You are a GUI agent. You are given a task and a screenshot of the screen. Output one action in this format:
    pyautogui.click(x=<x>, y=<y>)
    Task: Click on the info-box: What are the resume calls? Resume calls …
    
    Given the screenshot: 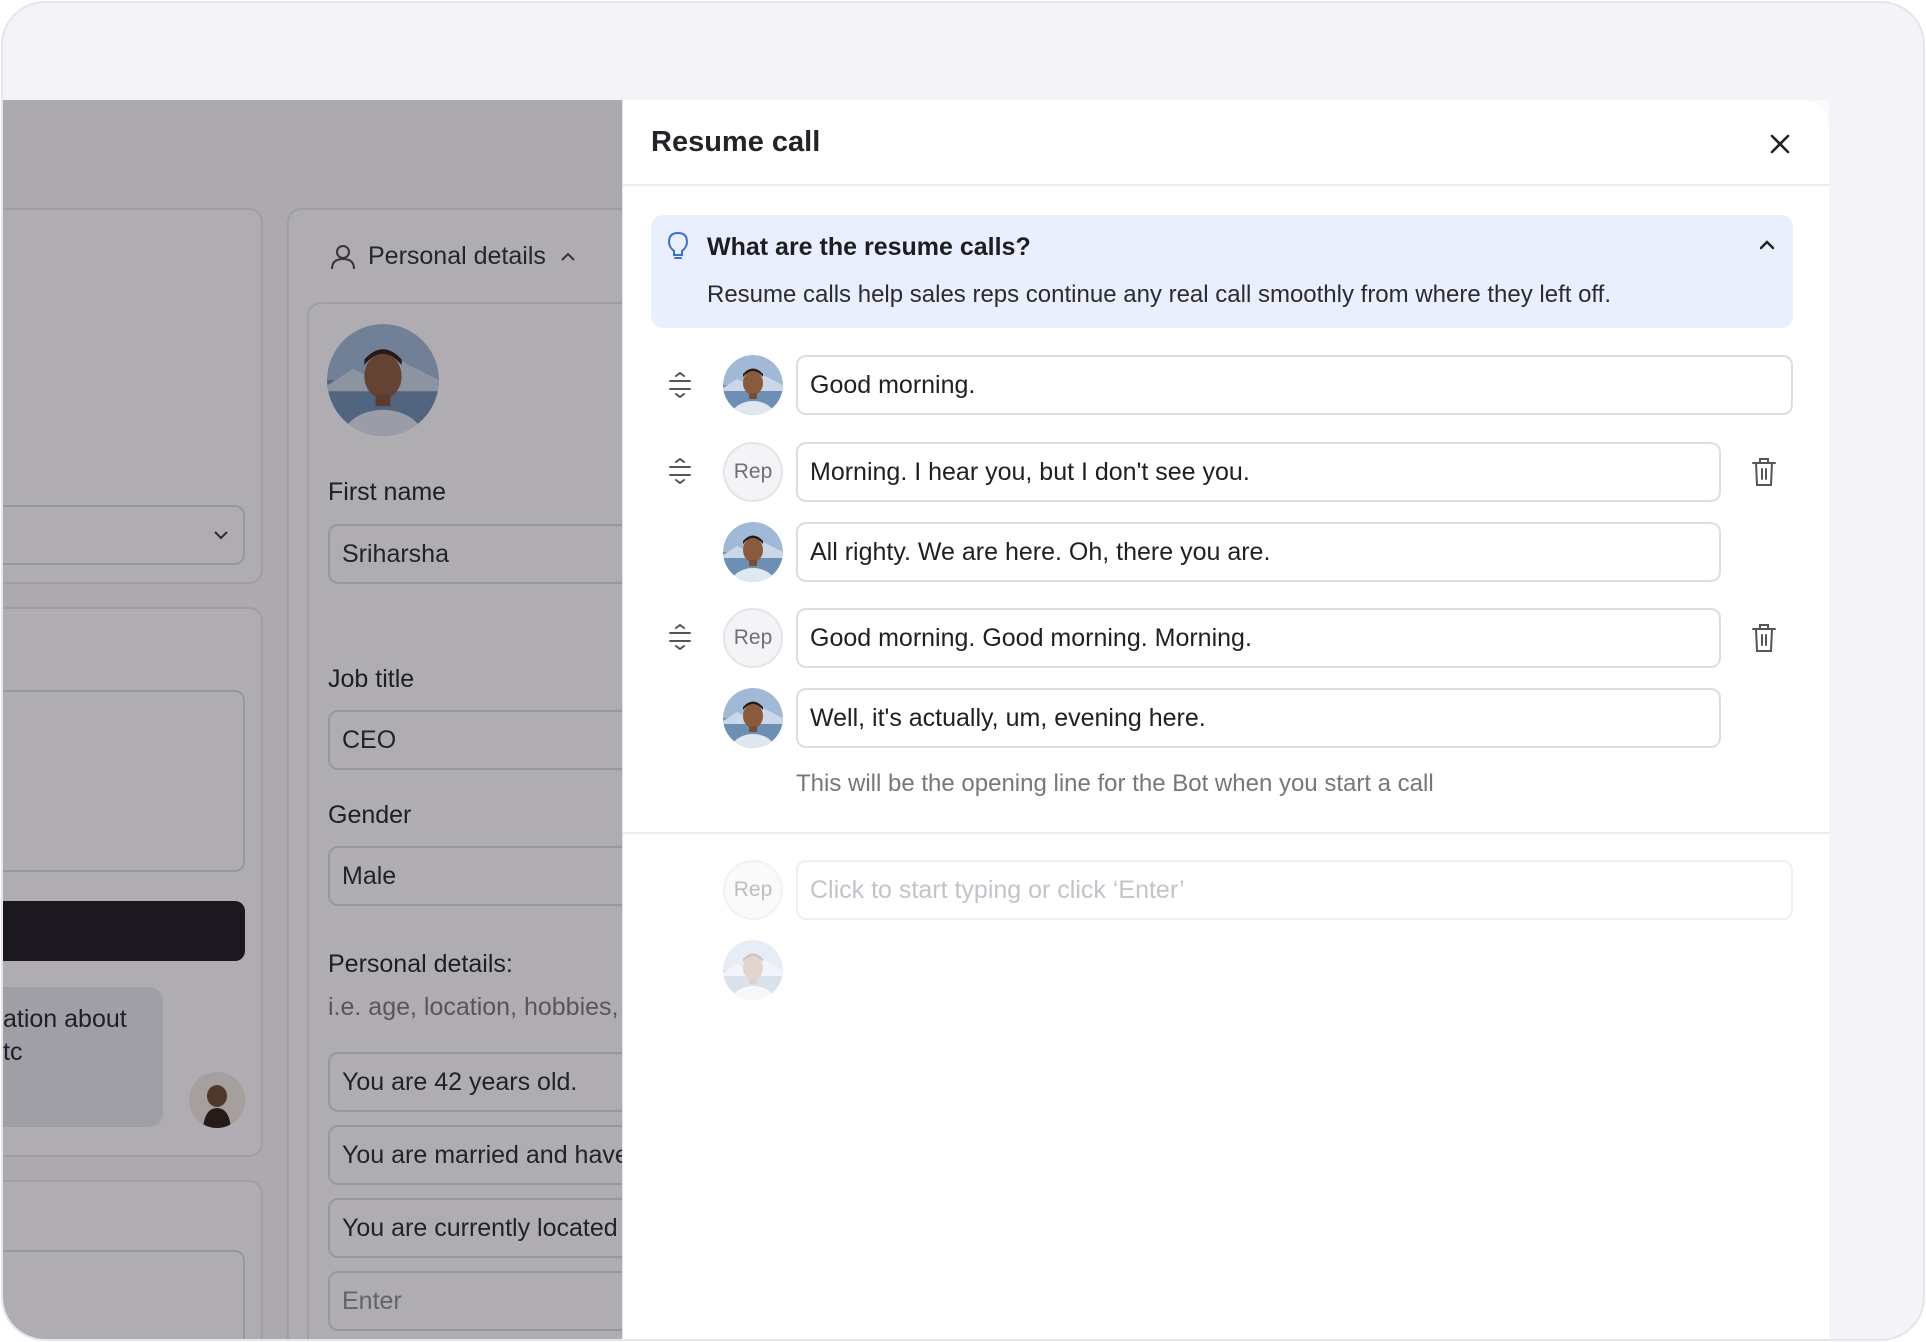 What is the action you would take?
    pyautogui.click(x=1222, y=271)
    